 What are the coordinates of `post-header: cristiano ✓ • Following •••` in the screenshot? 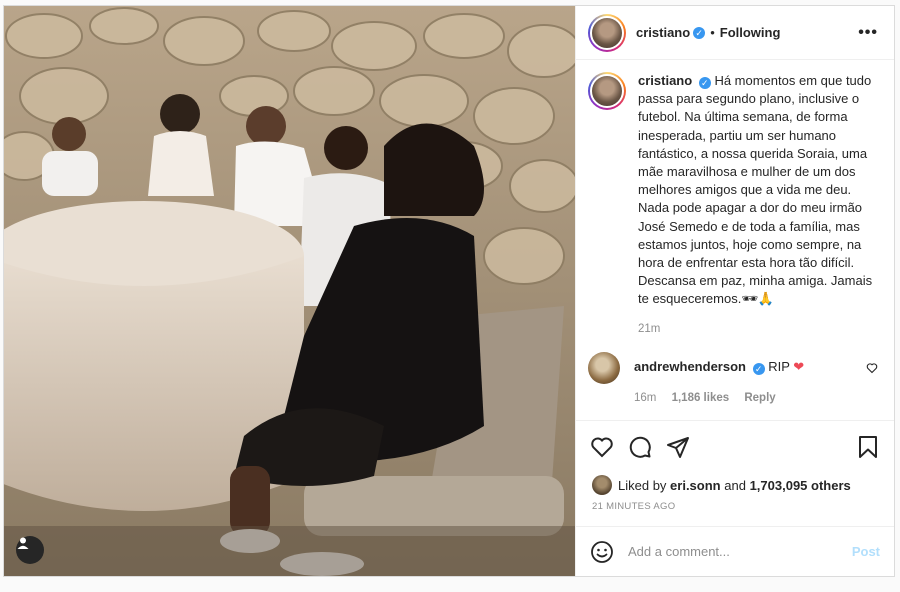 It's located at (735, 33).